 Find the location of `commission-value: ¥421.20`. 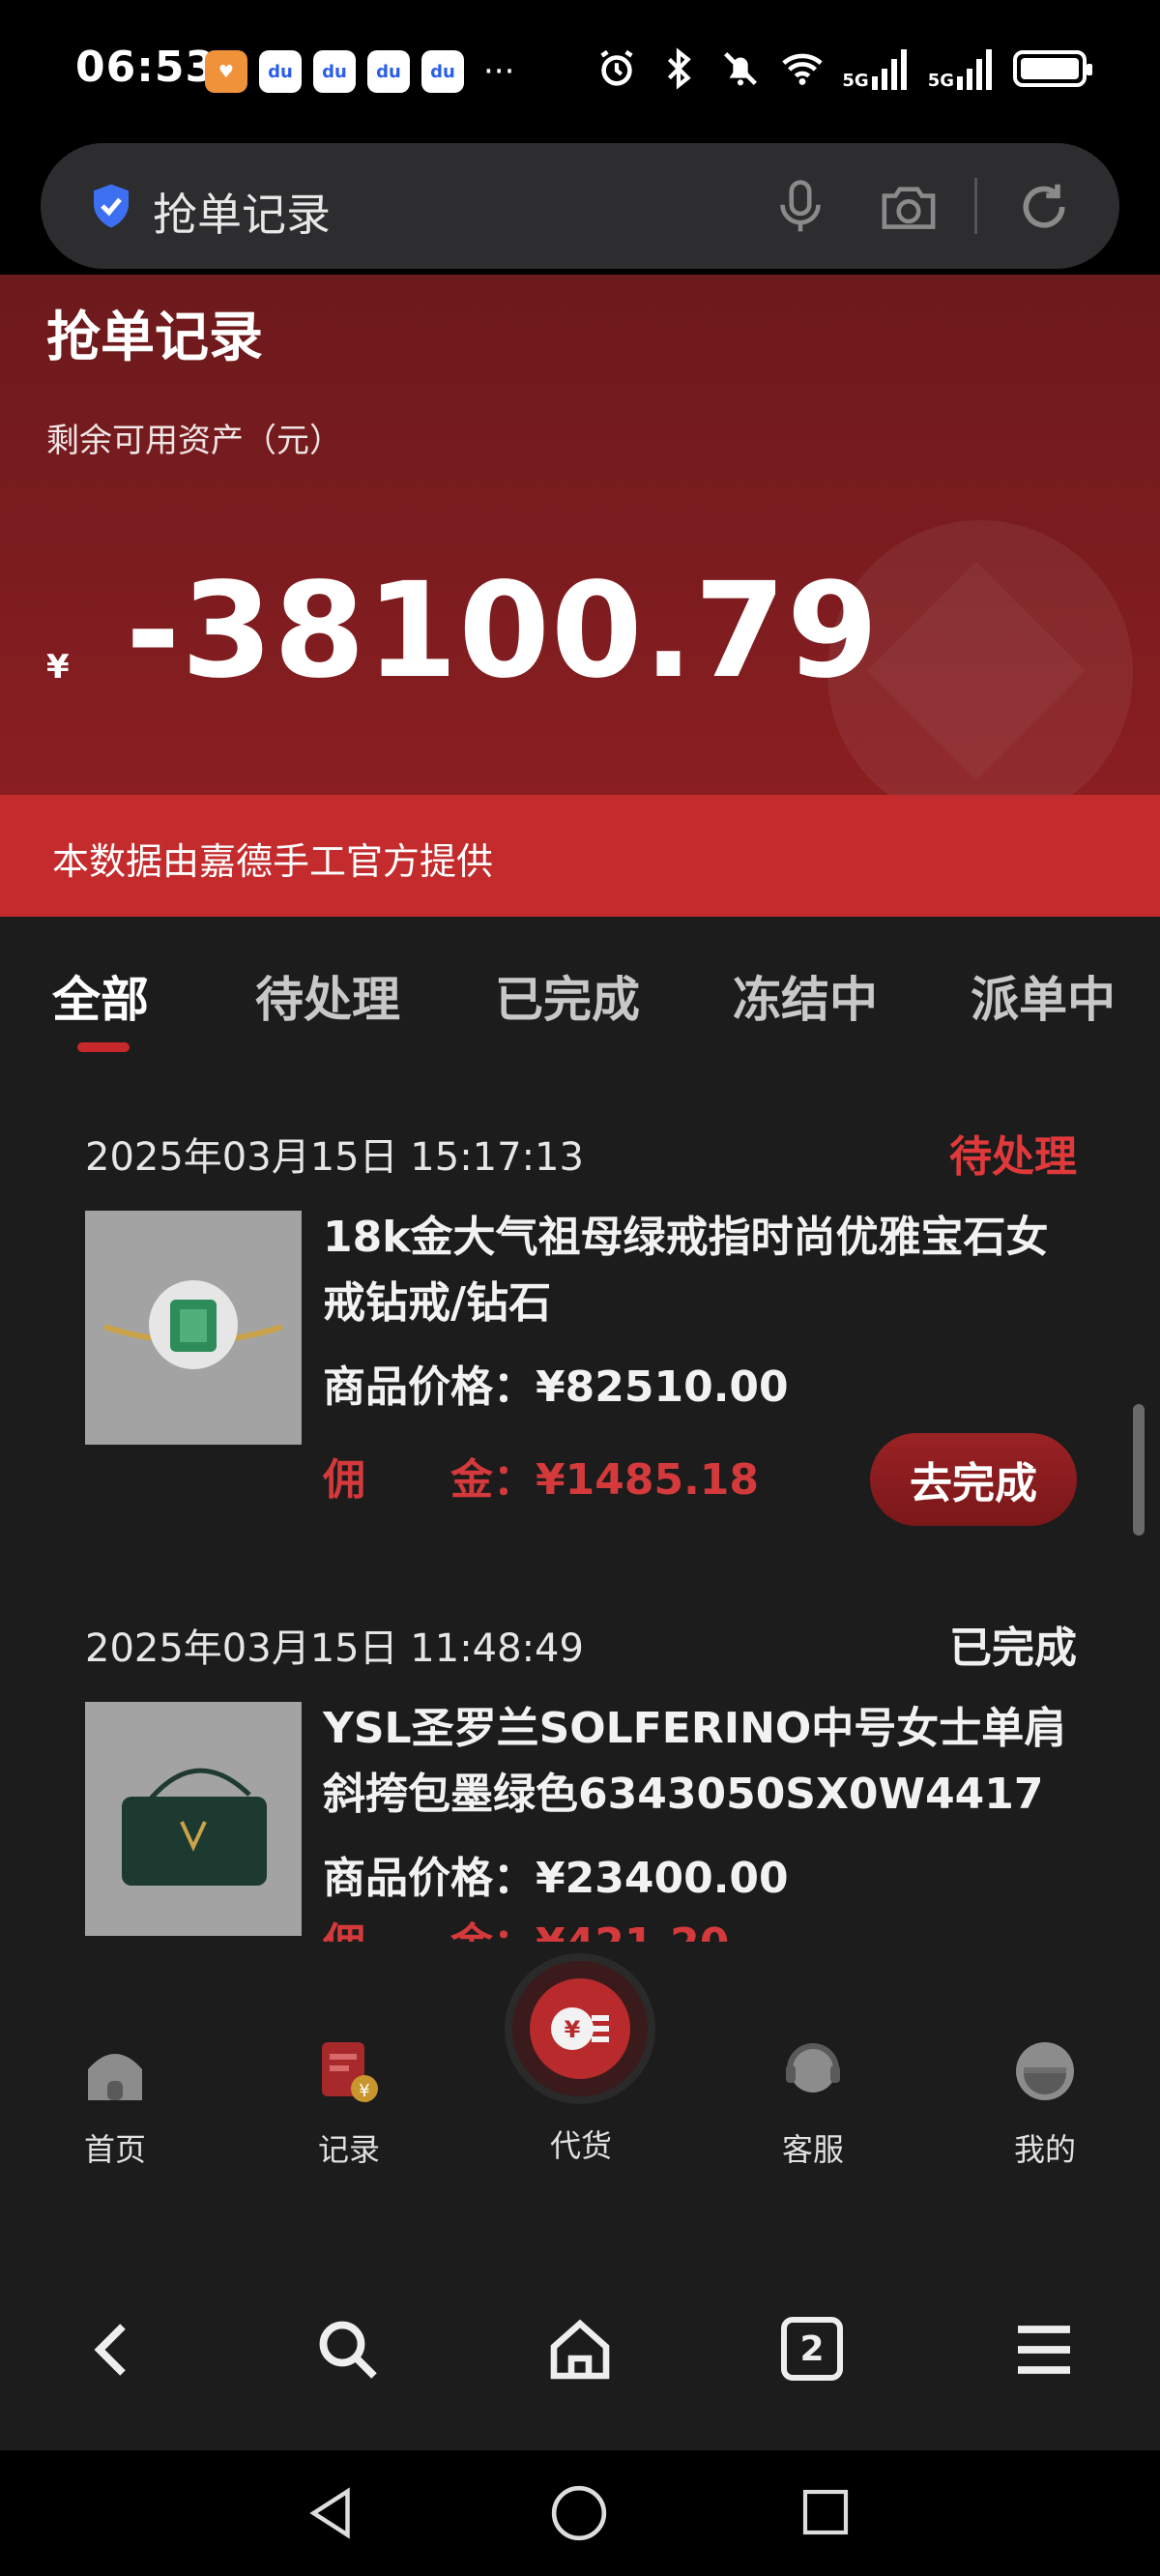

commission-value: ¥421.20 is located at coordinates (633, 1930).